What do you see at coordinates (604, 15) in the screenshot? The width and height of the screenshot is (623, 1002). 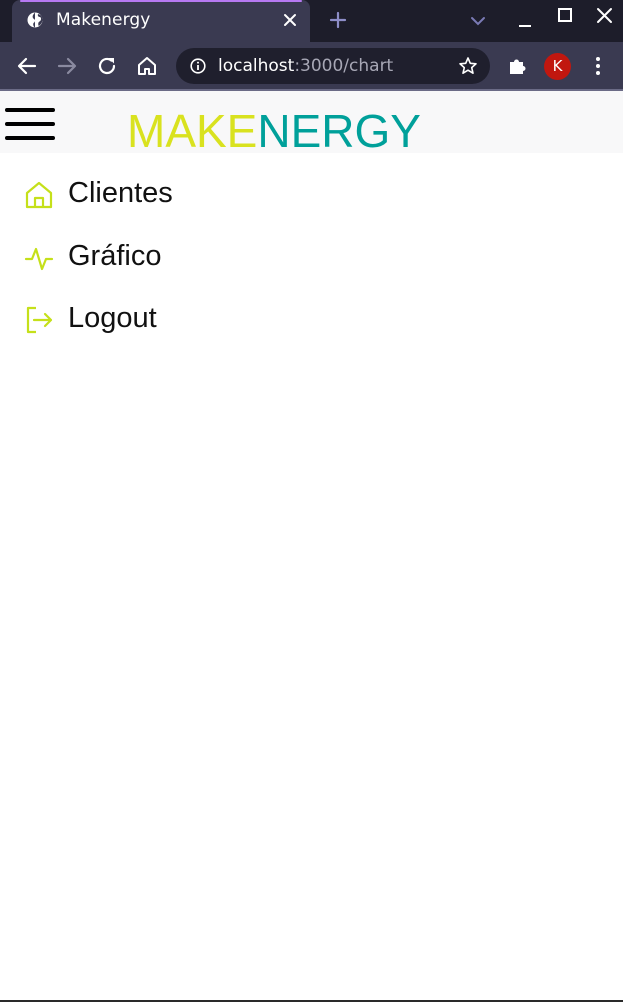 I see `window-close-icon` at bounding box center [604, 15].